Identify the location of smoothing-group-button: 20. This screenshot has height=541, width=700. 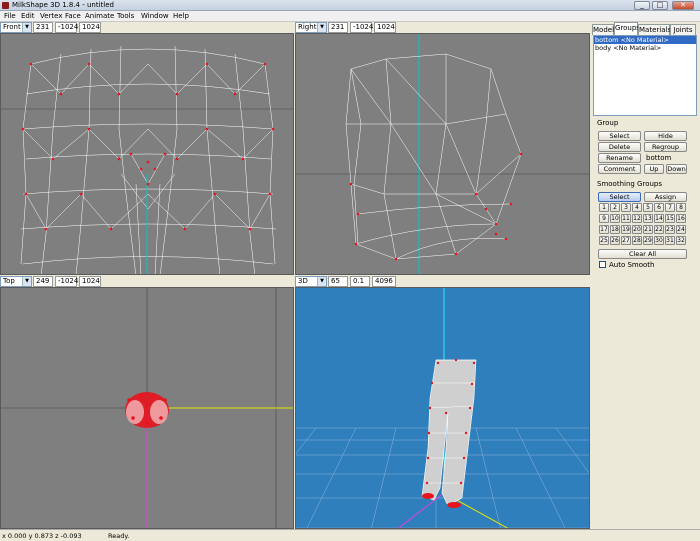
(637, 229).